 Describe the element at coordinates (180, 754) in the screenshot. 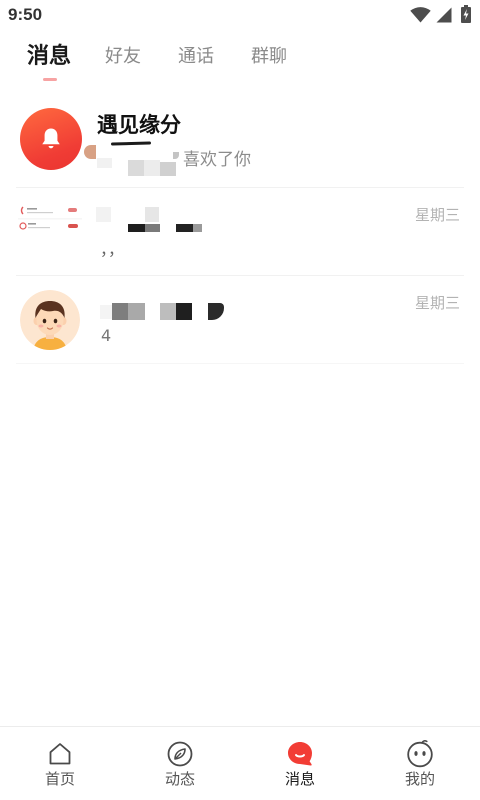

I see `compass-icon` at that location.